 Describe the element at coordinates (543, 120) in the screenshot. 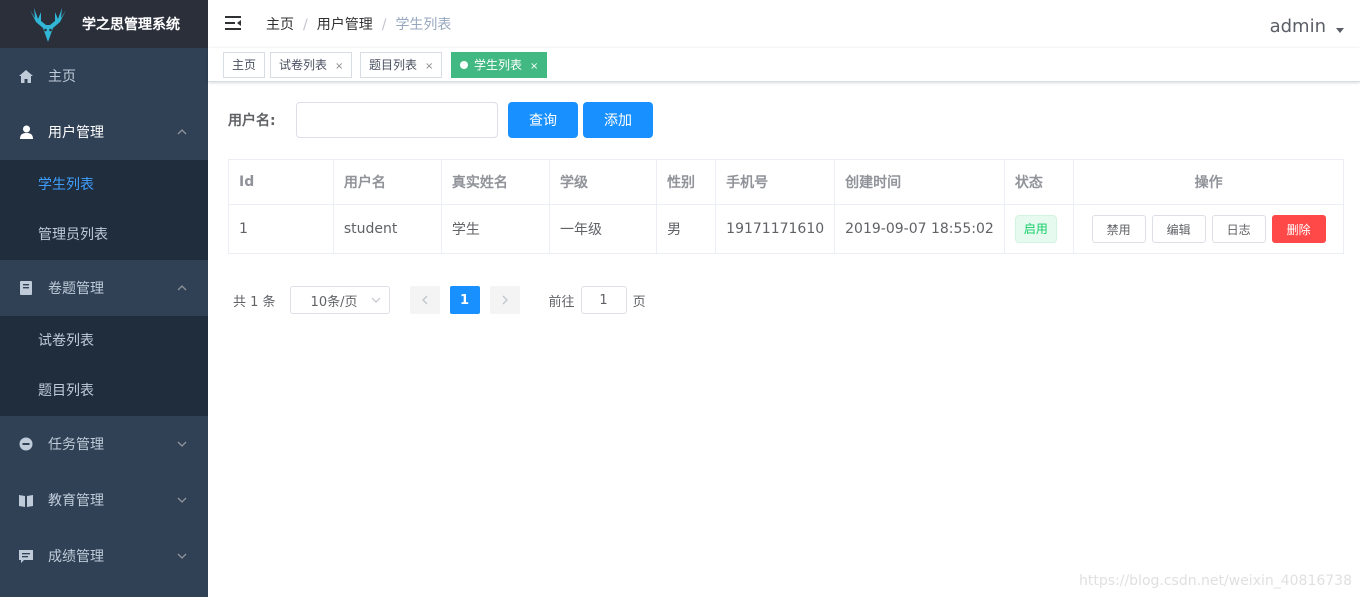

I see `search-button: 查询` at that location.